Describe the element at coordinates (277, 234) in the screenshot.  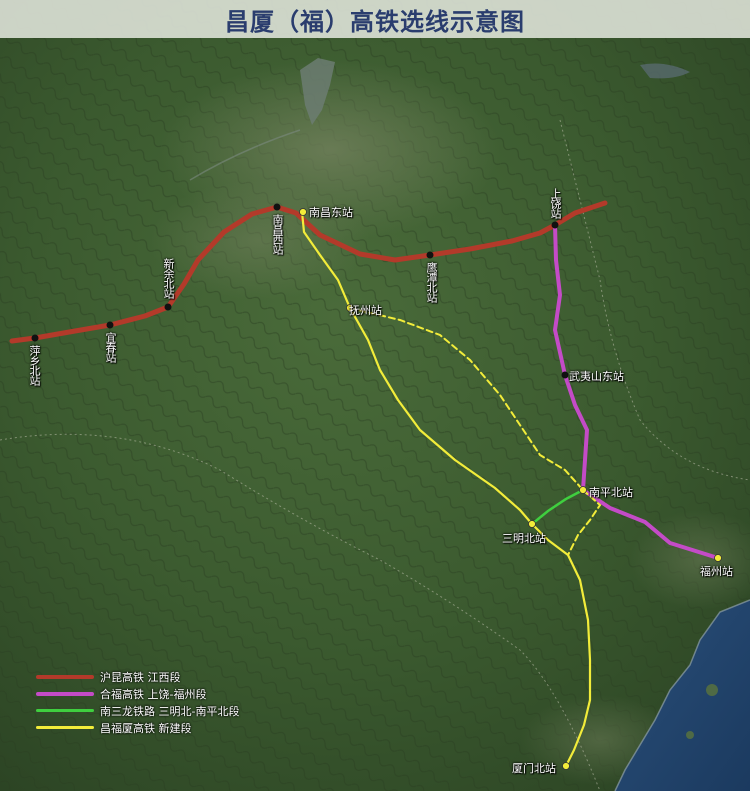
I see `station-label-nanchang-west: 南昌西站` at that location.